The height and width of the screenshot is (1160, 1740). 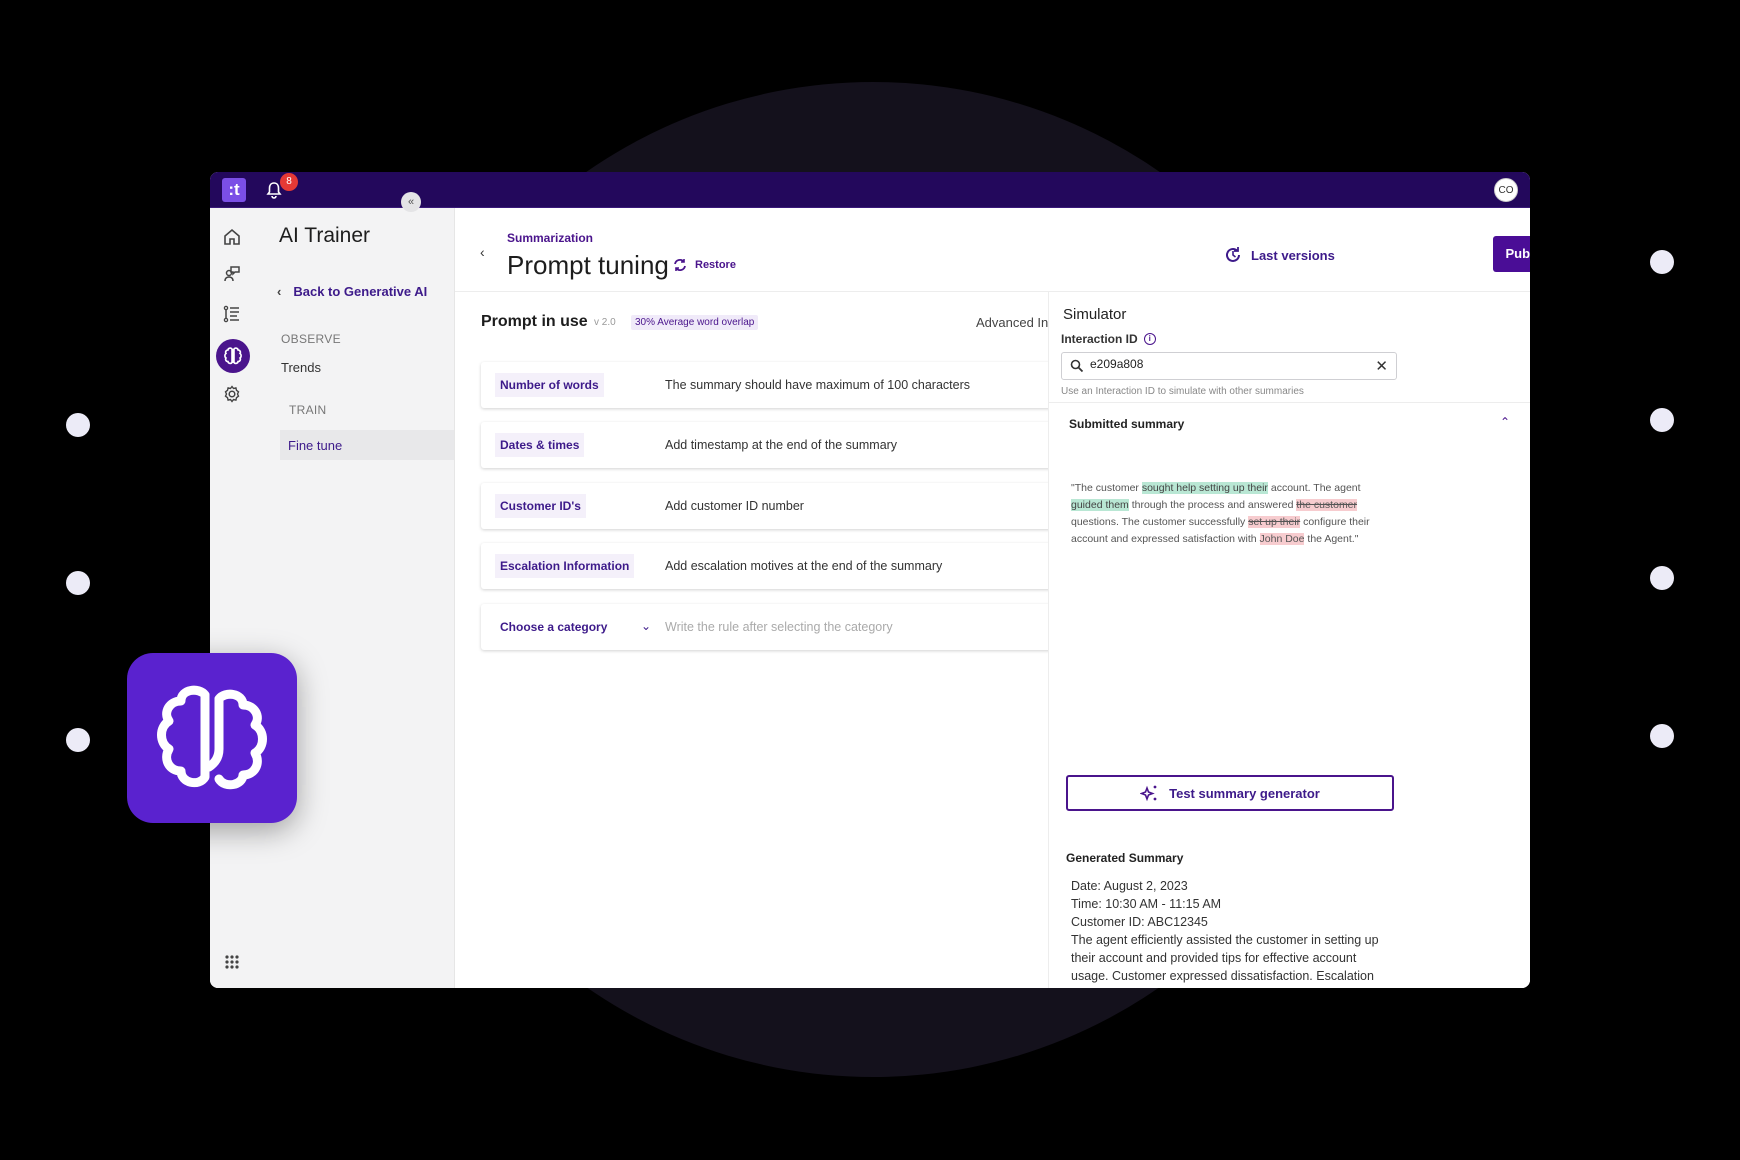 What do you see at coordinates (232, 314) in the screenshot?
I see `list-icon` at bounding box center [232, 314].